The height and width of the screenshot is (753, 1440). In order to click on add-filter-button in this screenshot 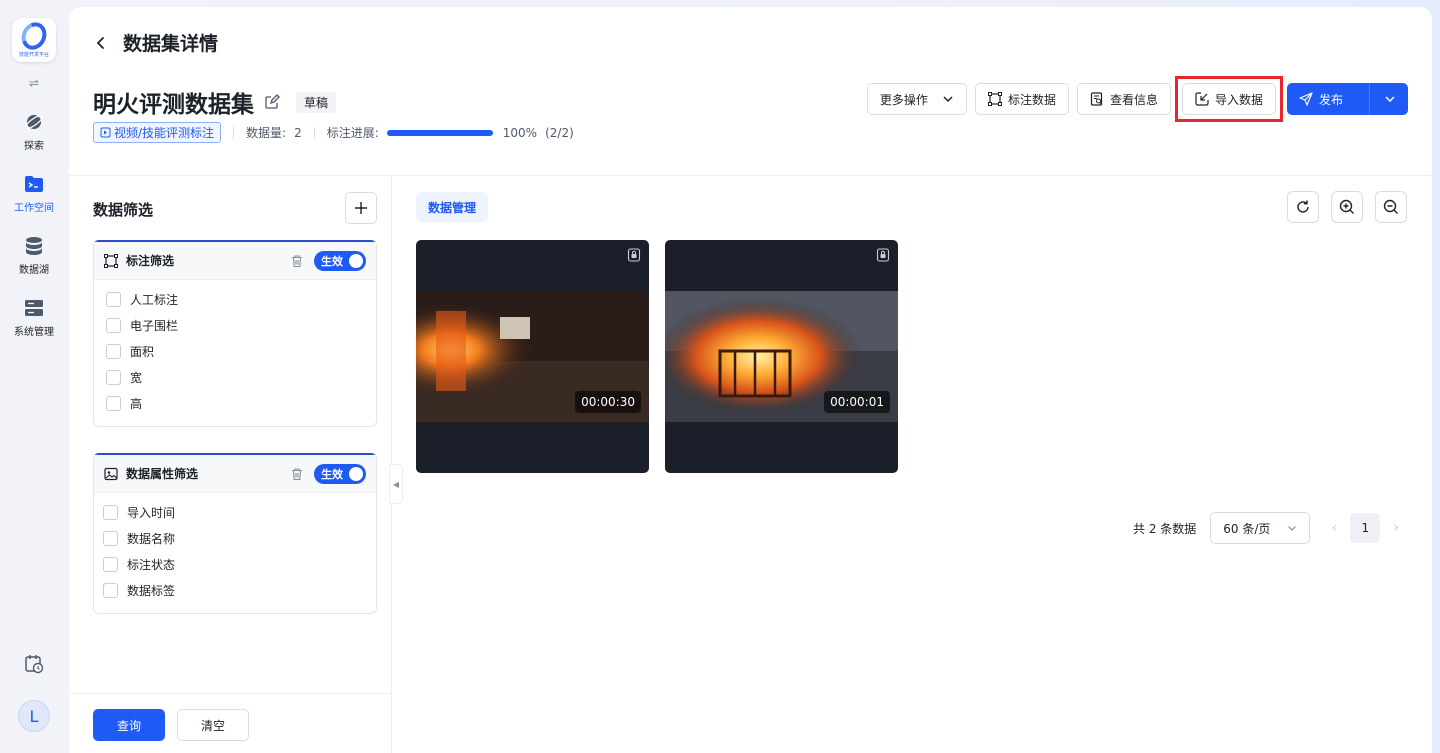, I will do `click(361, 208)`.